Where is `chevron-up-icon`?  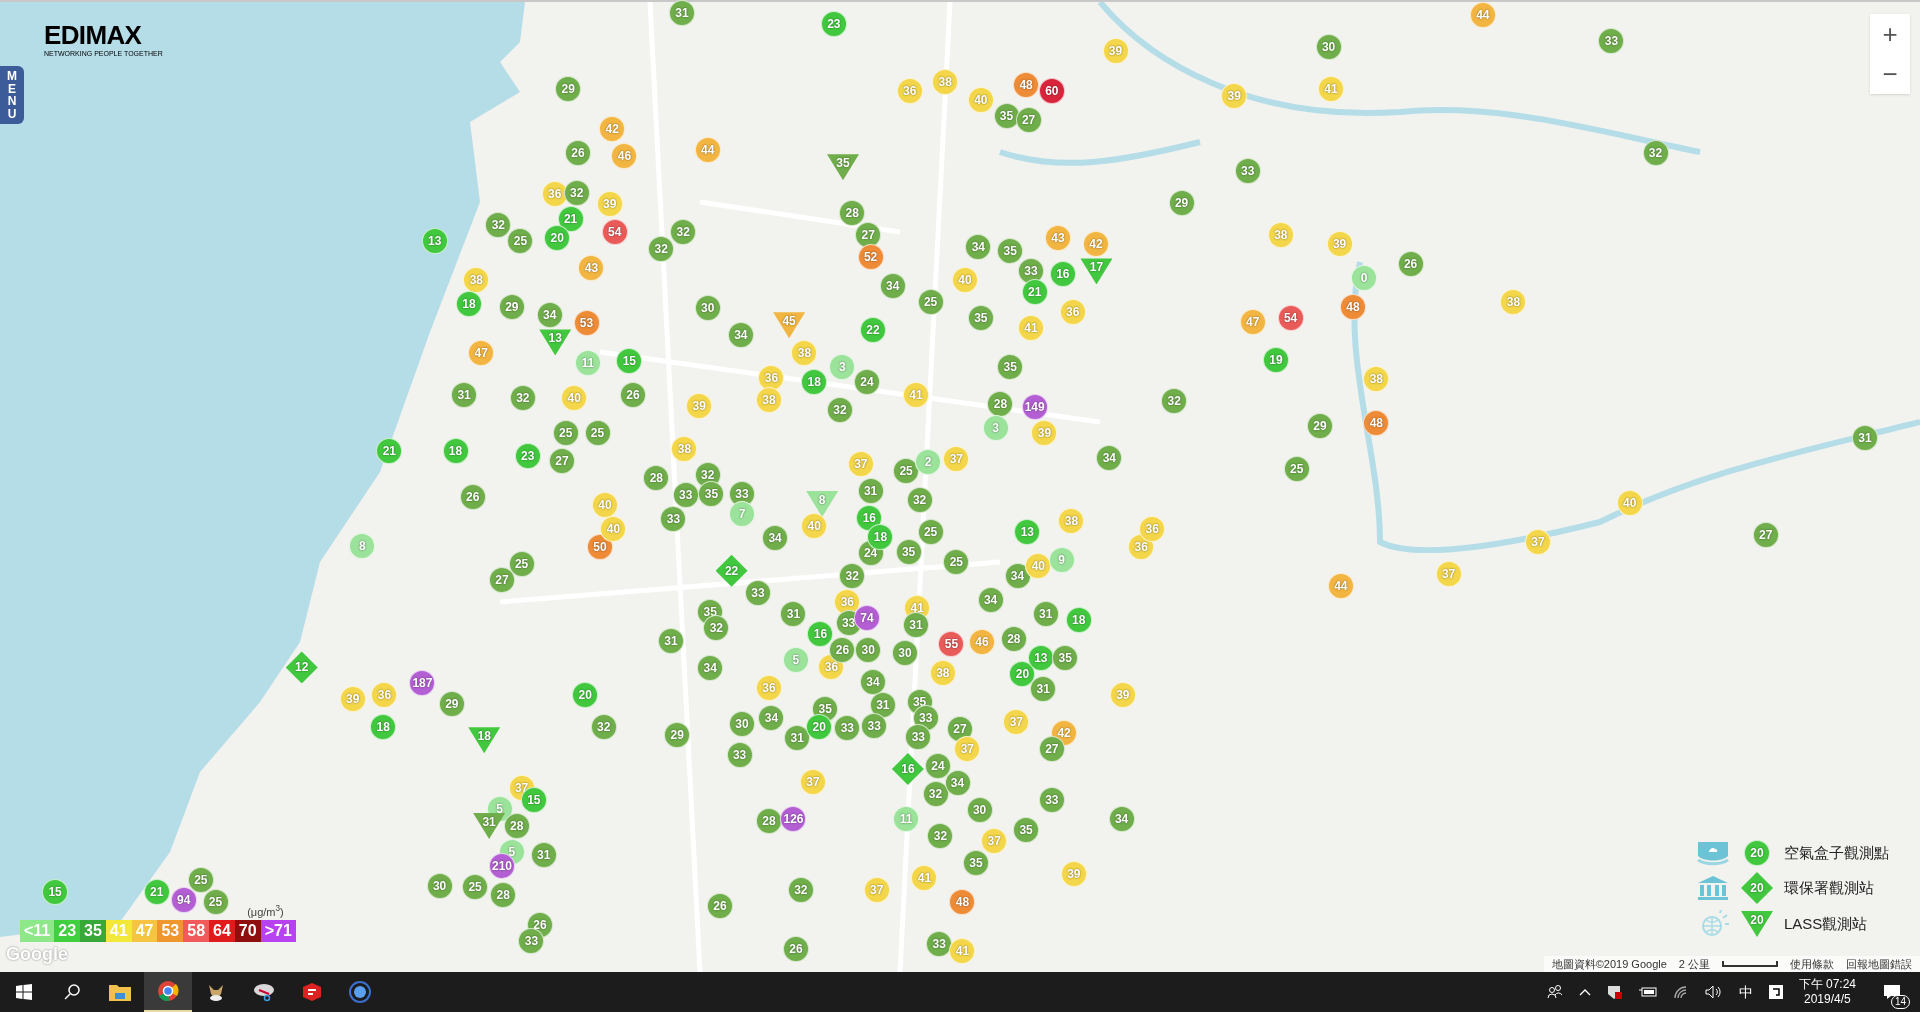 chevron-up-icon is located at coordinates (1584, 992).